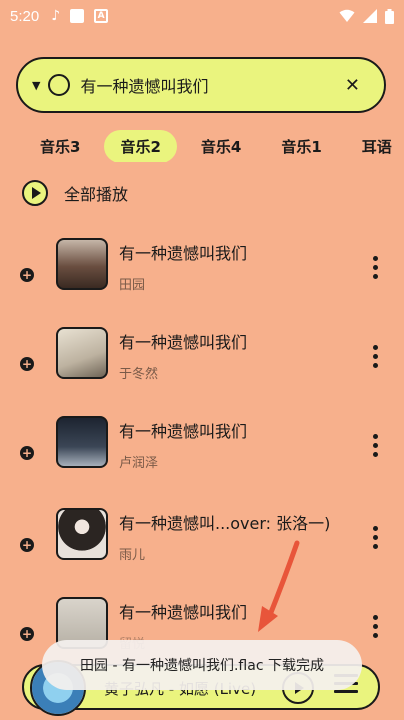  Describe the element at coordinates (77, 16) in the screenshot. I see `notification-square-icon` at that location.